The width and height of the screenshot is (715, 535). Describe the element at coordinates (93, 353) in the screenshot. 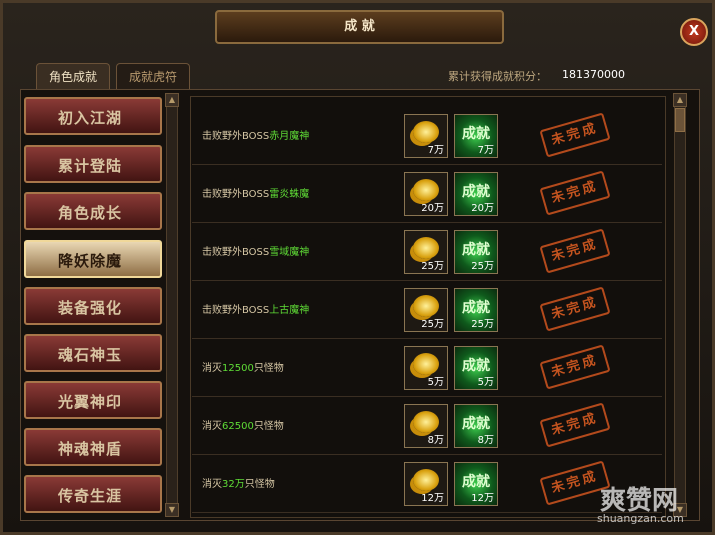

I see `sidebar-item-soulstone-jade: 魂石神玉` at that location.